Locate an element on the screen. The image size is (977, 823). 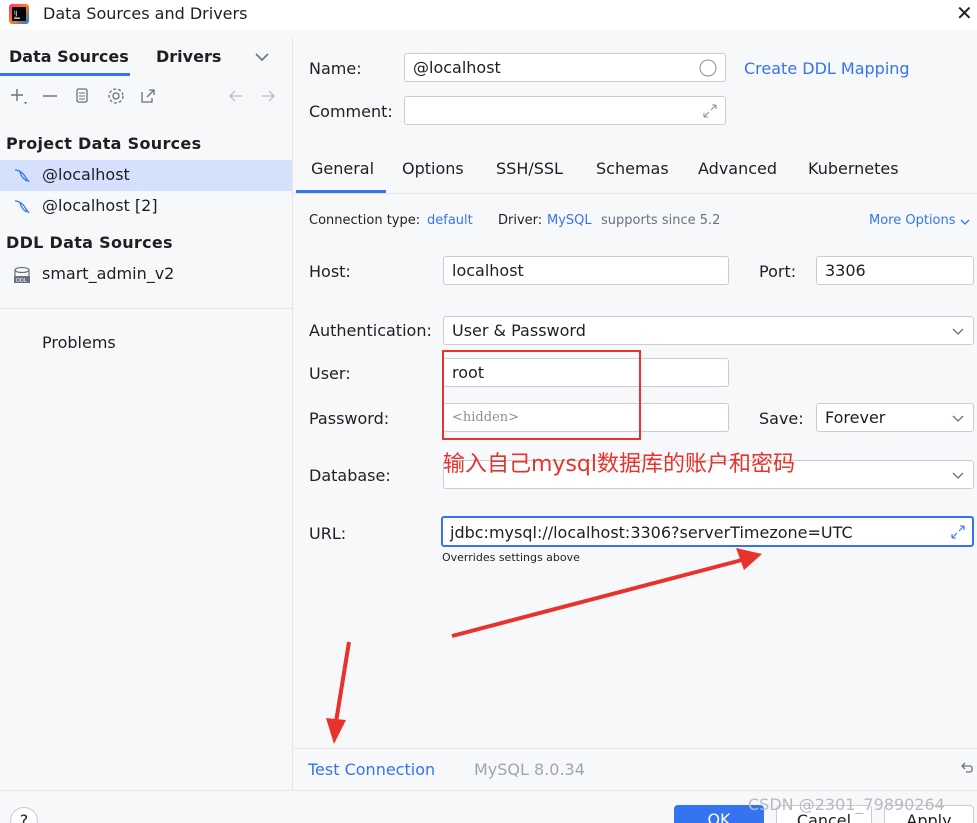
tree-item-localhost-2: @localhost [2] is located at coordinates (146, 206).